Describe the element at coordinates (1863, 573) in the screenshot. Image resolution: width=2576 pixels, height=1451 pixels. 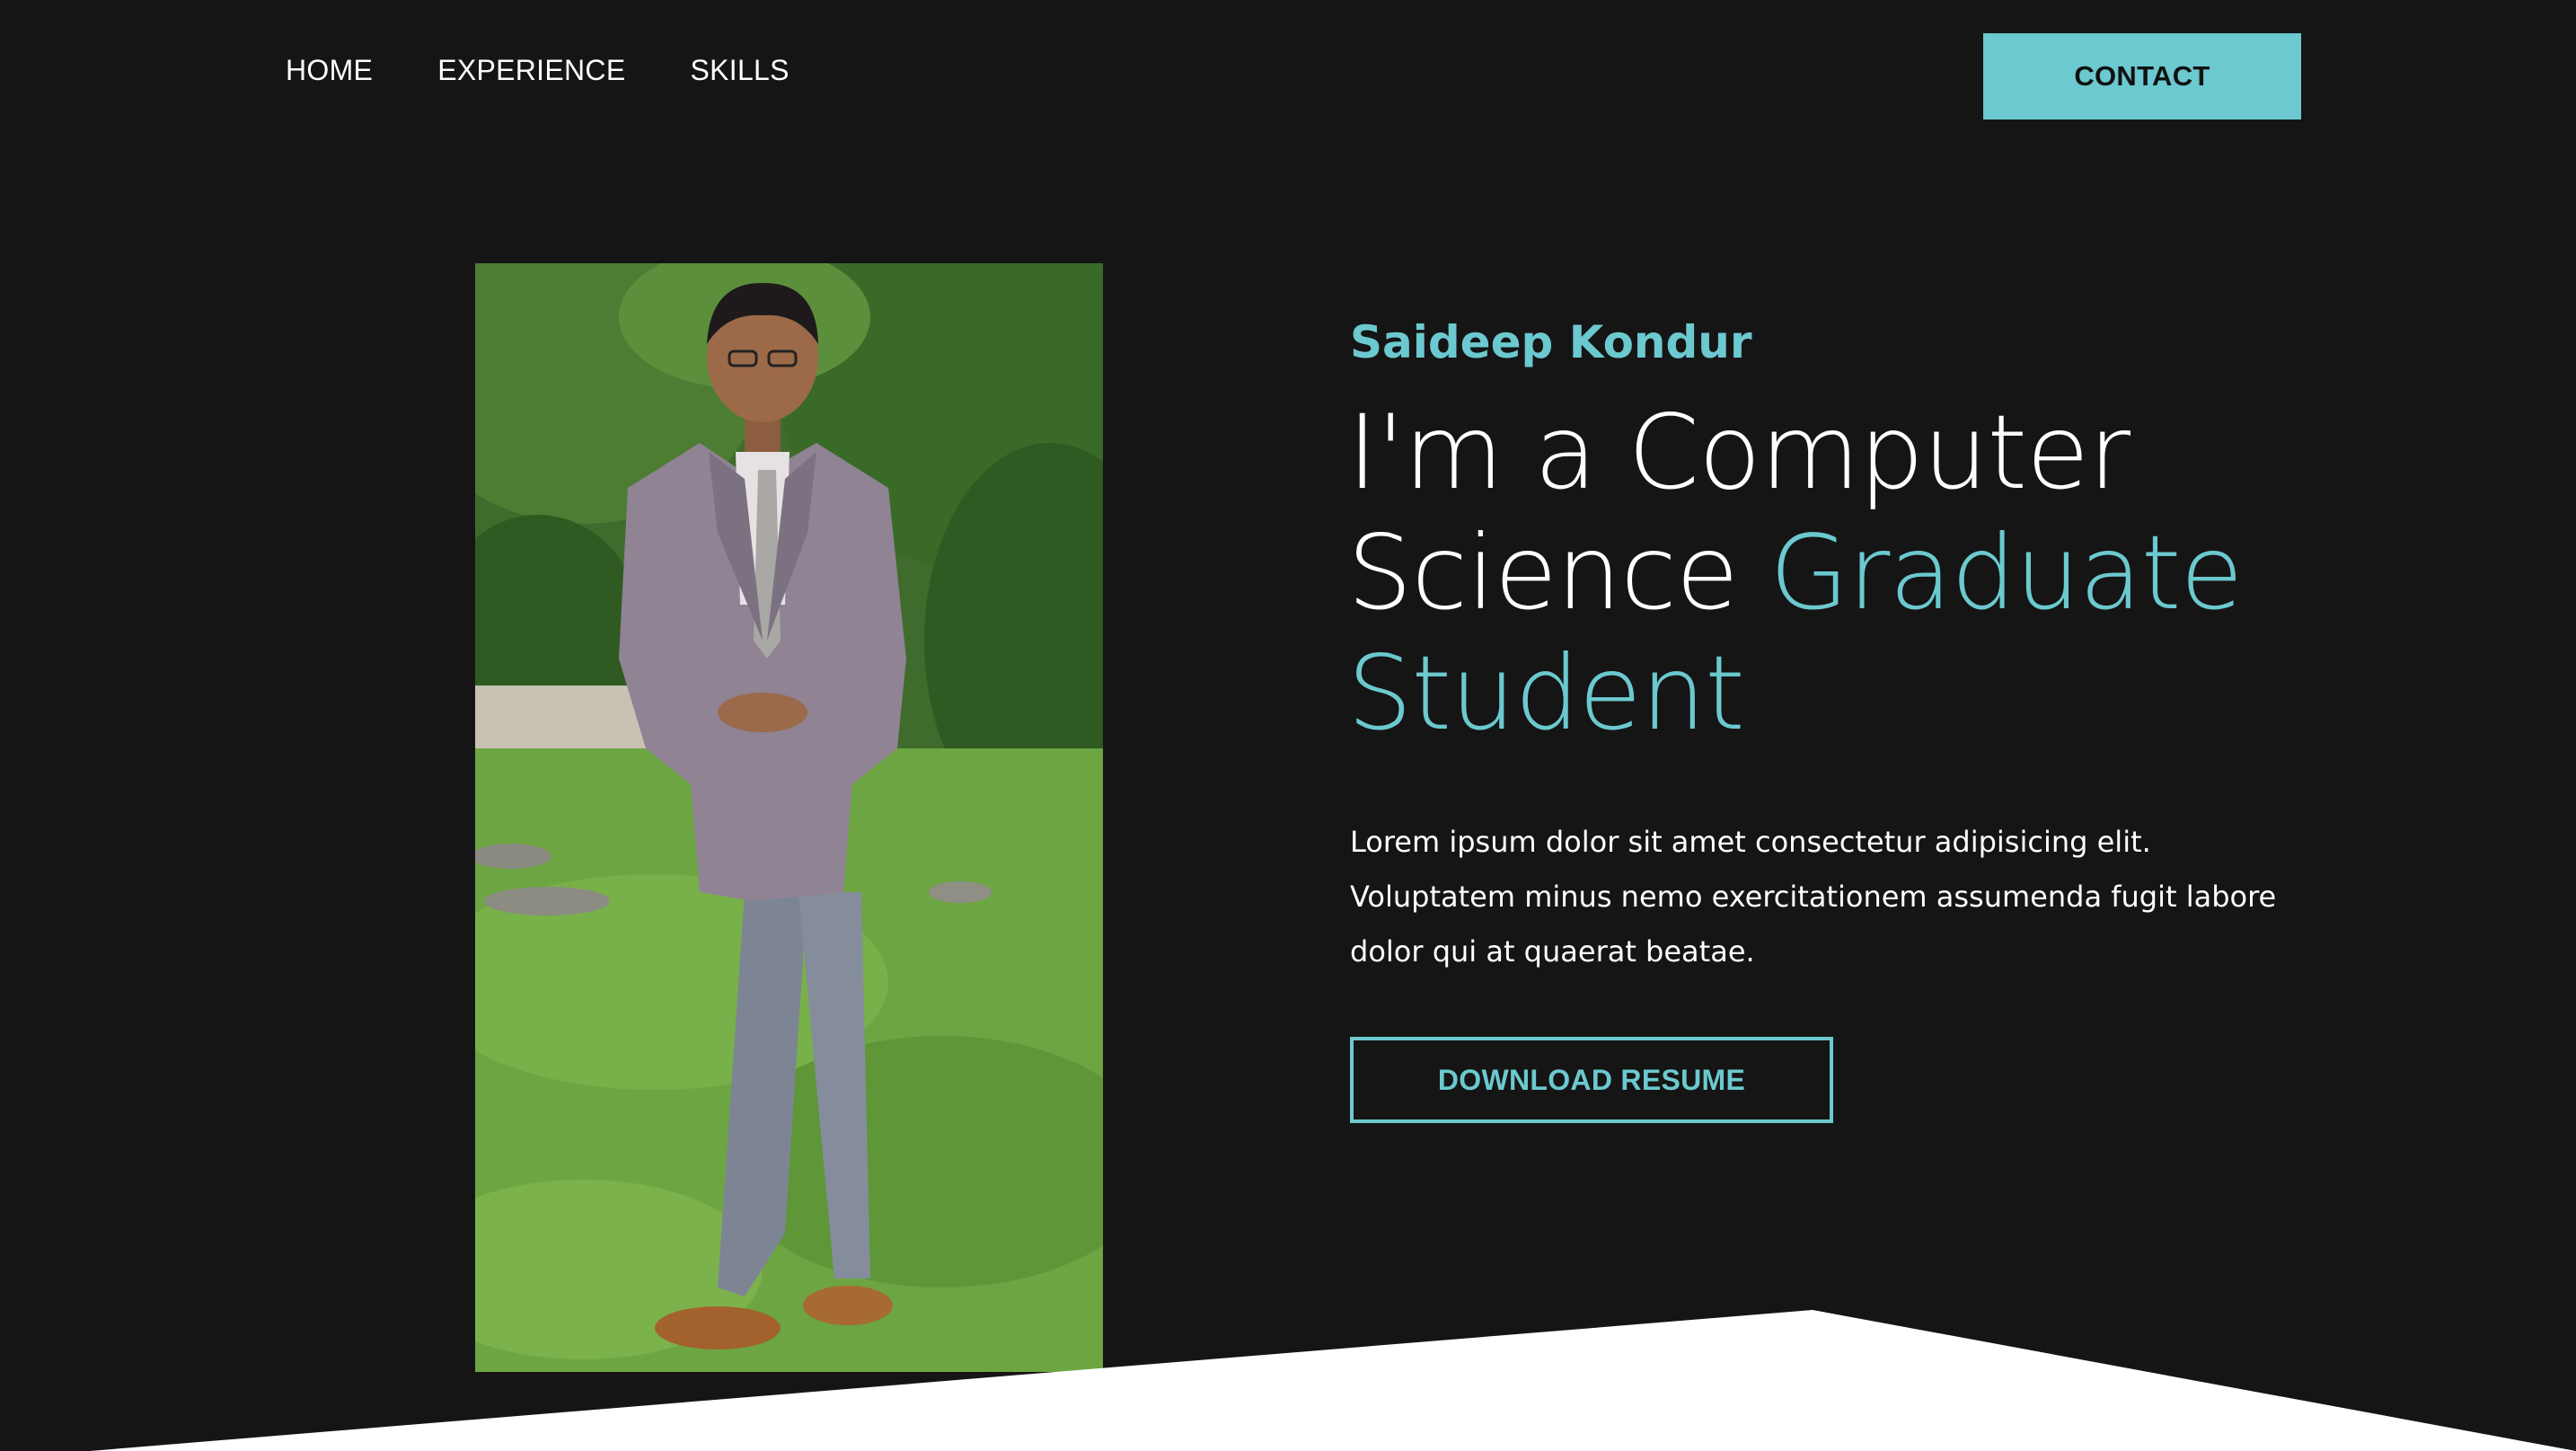
I see `hero-title: I'm a Computer Science Graduate Student` at that location.